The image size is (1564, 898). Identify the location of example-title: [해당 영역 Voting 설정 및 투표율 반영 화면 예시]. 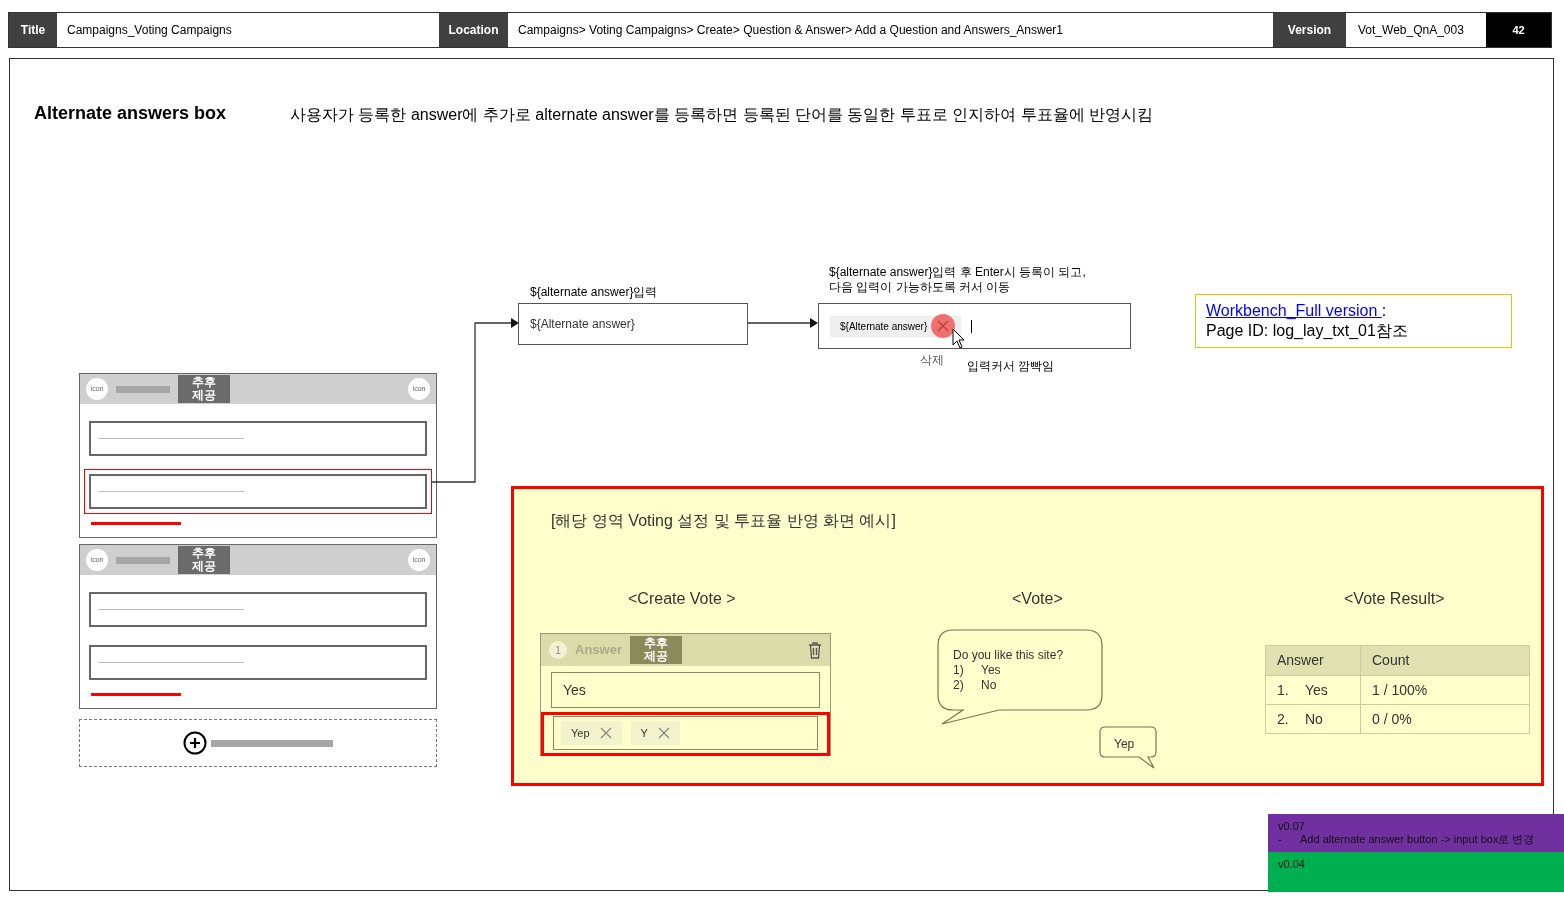
(723, 521).